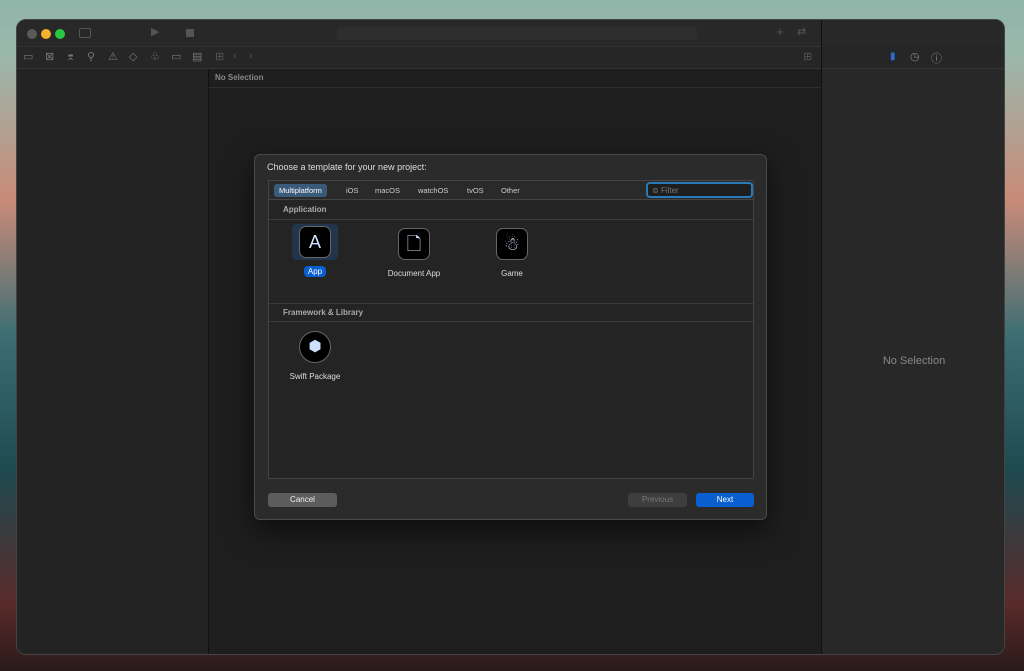 This screenshot has height=671, width=1024. I want to click on breadcrumb: No Selection, so click(239, 77).